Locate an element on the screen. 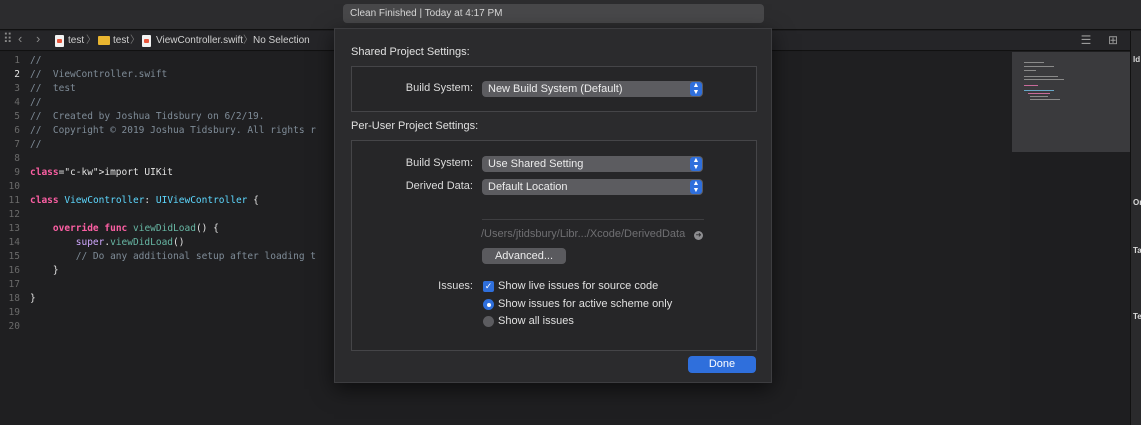 The width and height of the screenshot is (1141, 425). folder-icon is located at coordinates (104, 40).